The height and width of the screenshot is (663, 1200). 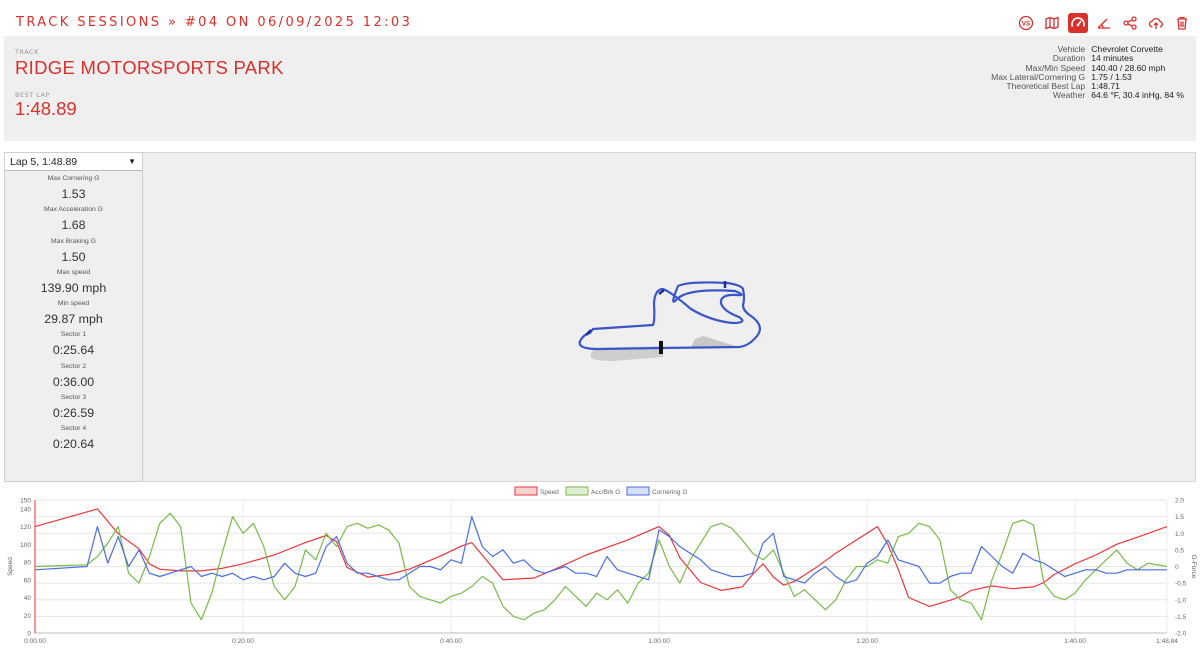 What do you see at coordinates (25, 527) in the screenshot?
I see `y-left-tick-label: 120` at bounding box center [25, 527].